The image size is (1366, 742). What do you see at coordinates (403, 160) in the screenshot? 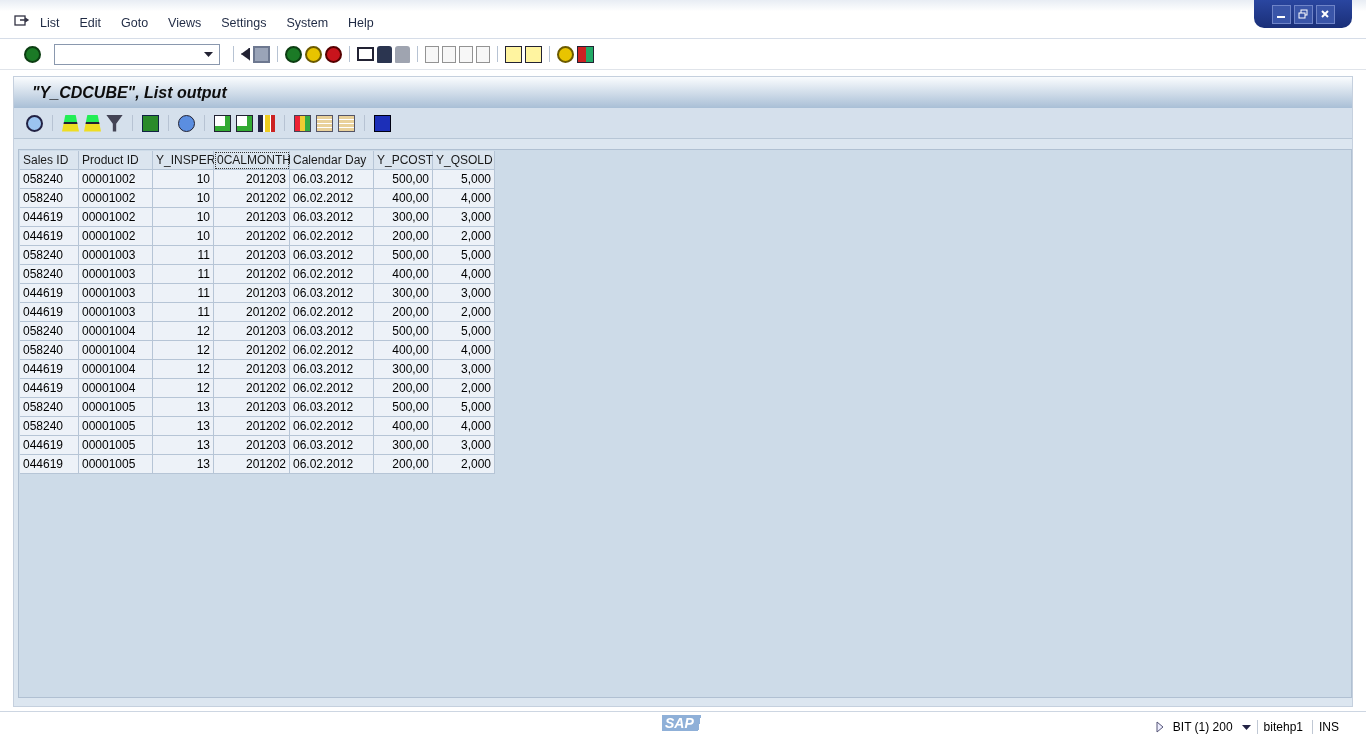
I see `column-header: Y_PCOST` at bounding box center [403, 160].